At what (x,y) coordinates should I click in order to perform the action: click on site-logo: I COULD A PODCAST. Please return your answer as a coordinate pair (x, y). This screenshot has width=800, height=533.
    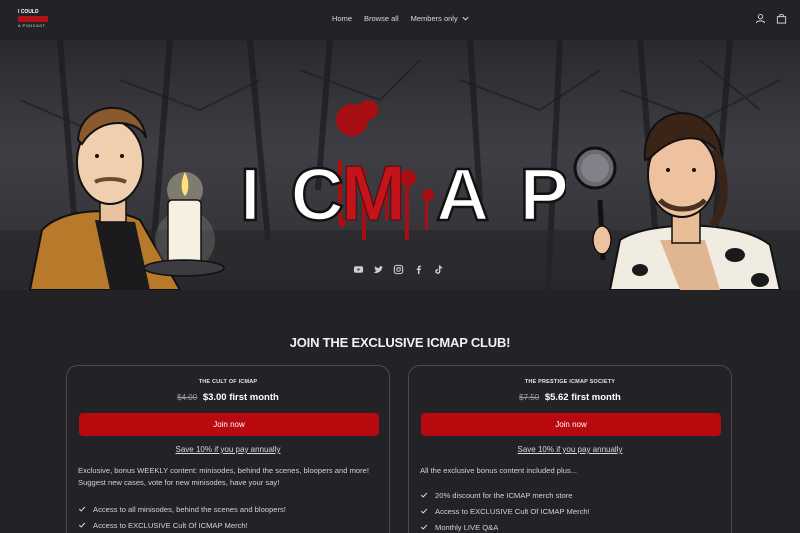
    Looking at the image, I should click on (35, 20).